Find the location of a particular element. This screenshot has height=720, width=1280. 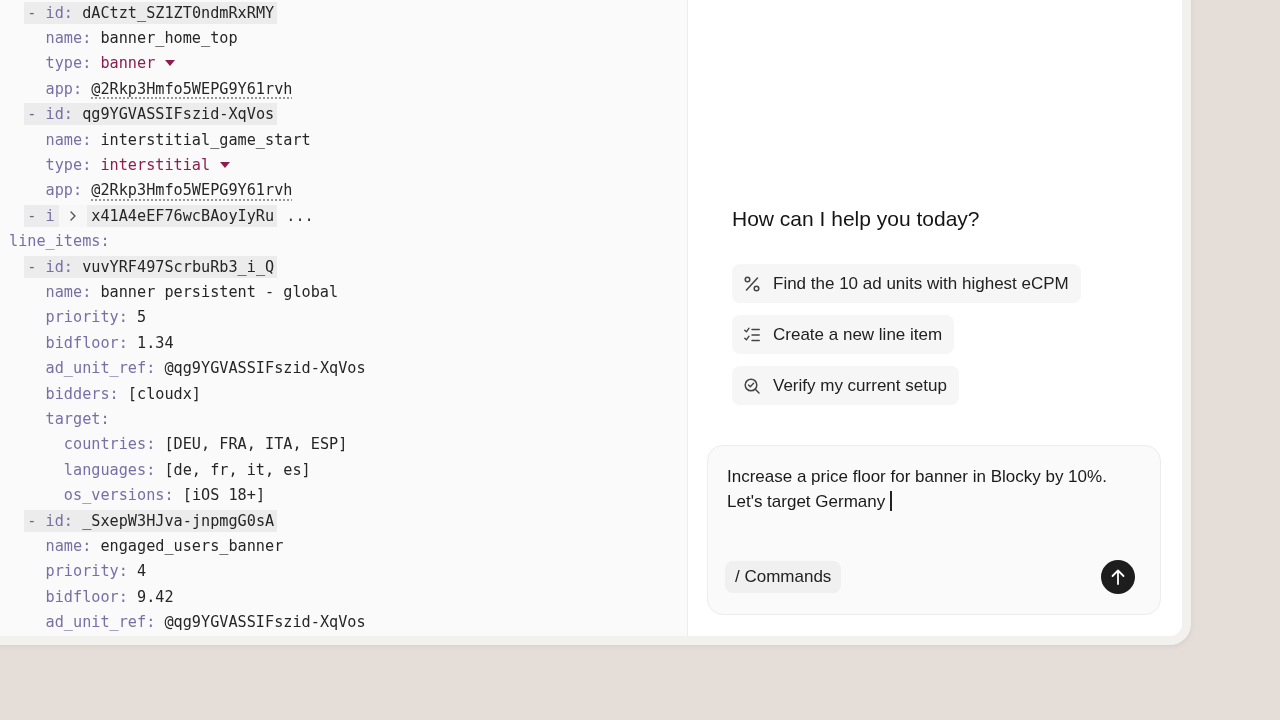

yaml-value: 9.42 is located at coordinates (155, 596).